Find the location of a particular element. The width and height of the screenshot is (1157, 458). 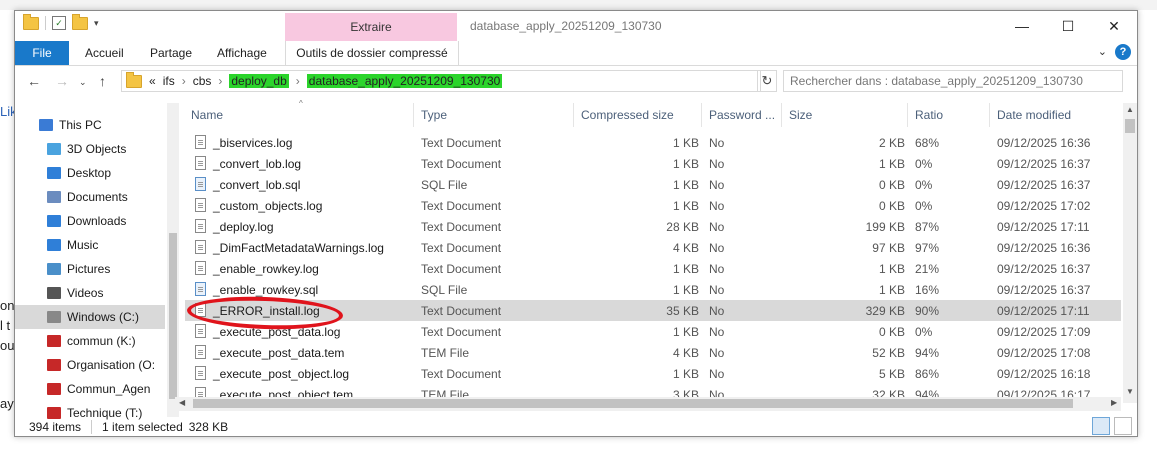

forward-arrow-icon: → is located at coordinates (62, 81).